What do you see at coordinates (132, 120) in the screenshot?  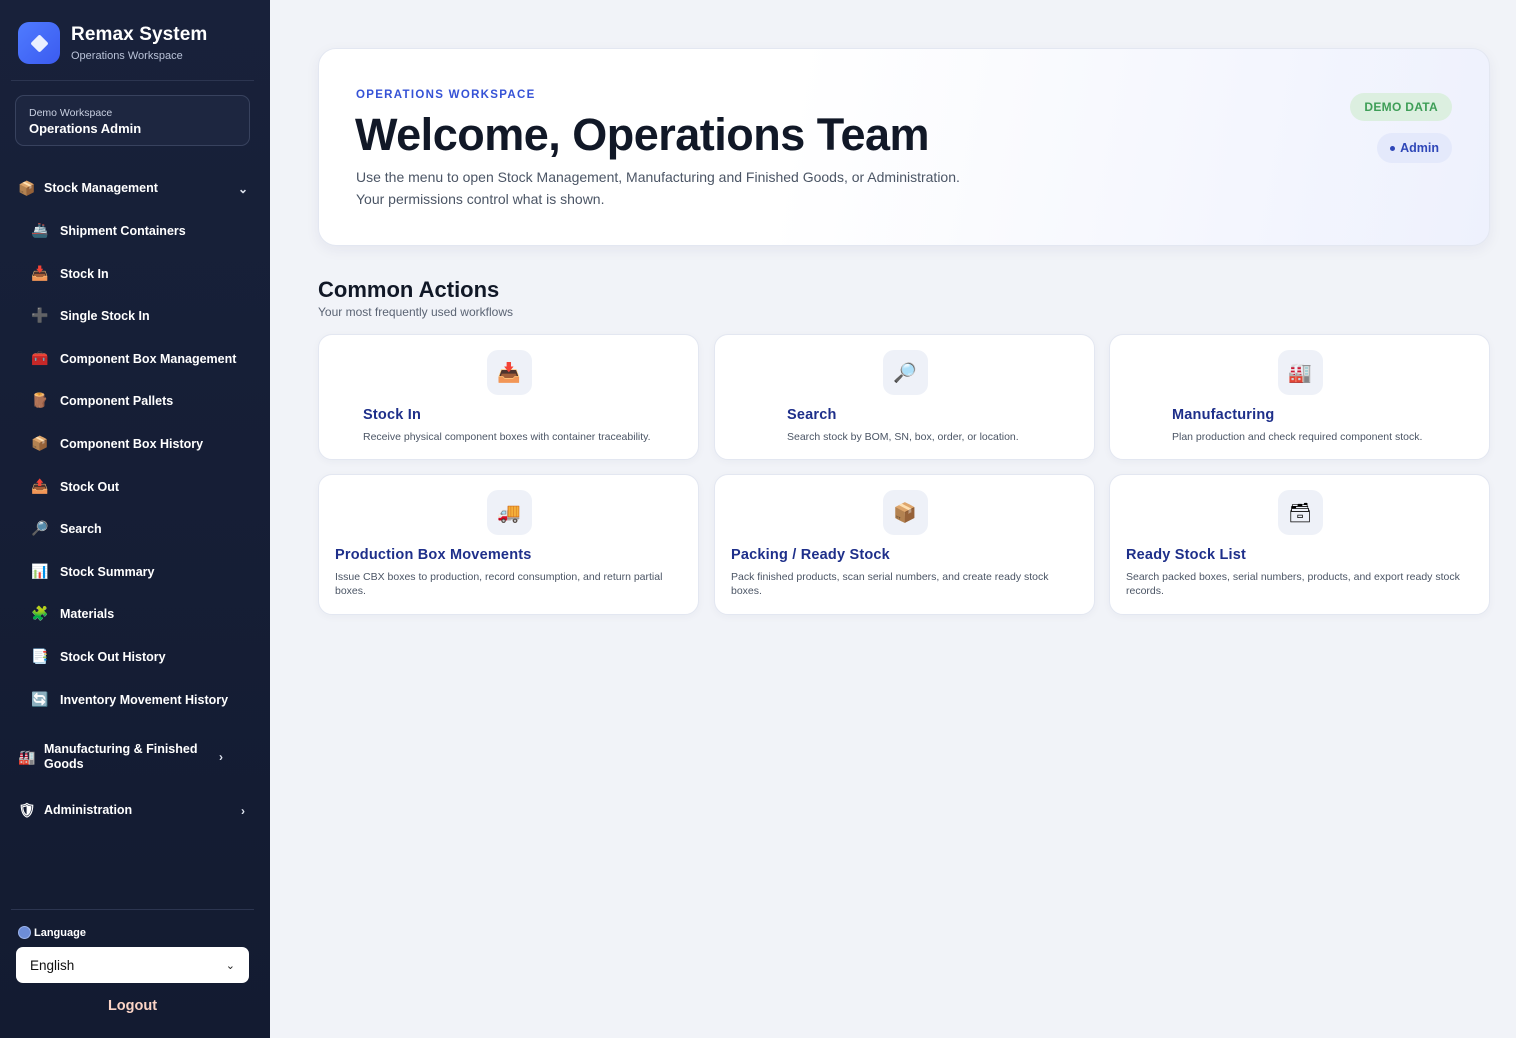 I see `workspace-card: Demo Workspace Operations Admin` at bounding box center [132, 120].